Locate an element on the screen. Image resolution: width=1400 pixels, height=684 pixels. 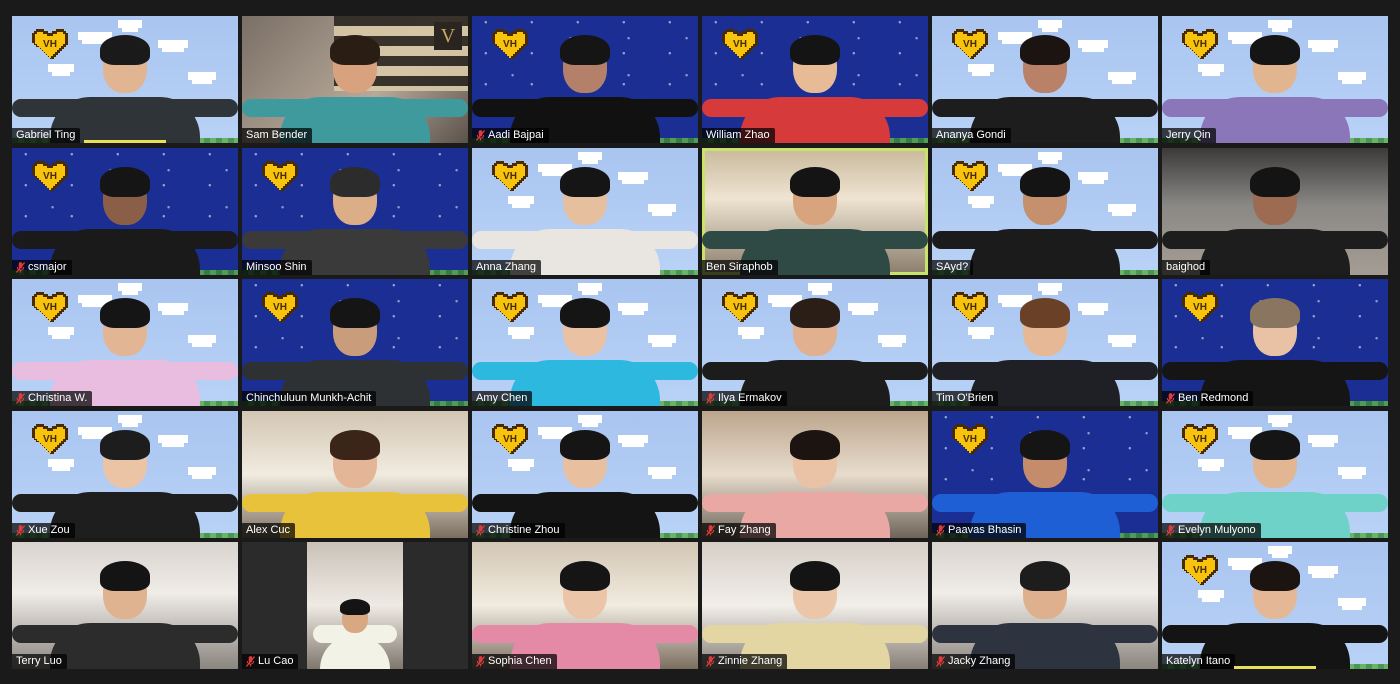
participant-tile: VH Jerry Qin is located at coordinates (1275, 79).